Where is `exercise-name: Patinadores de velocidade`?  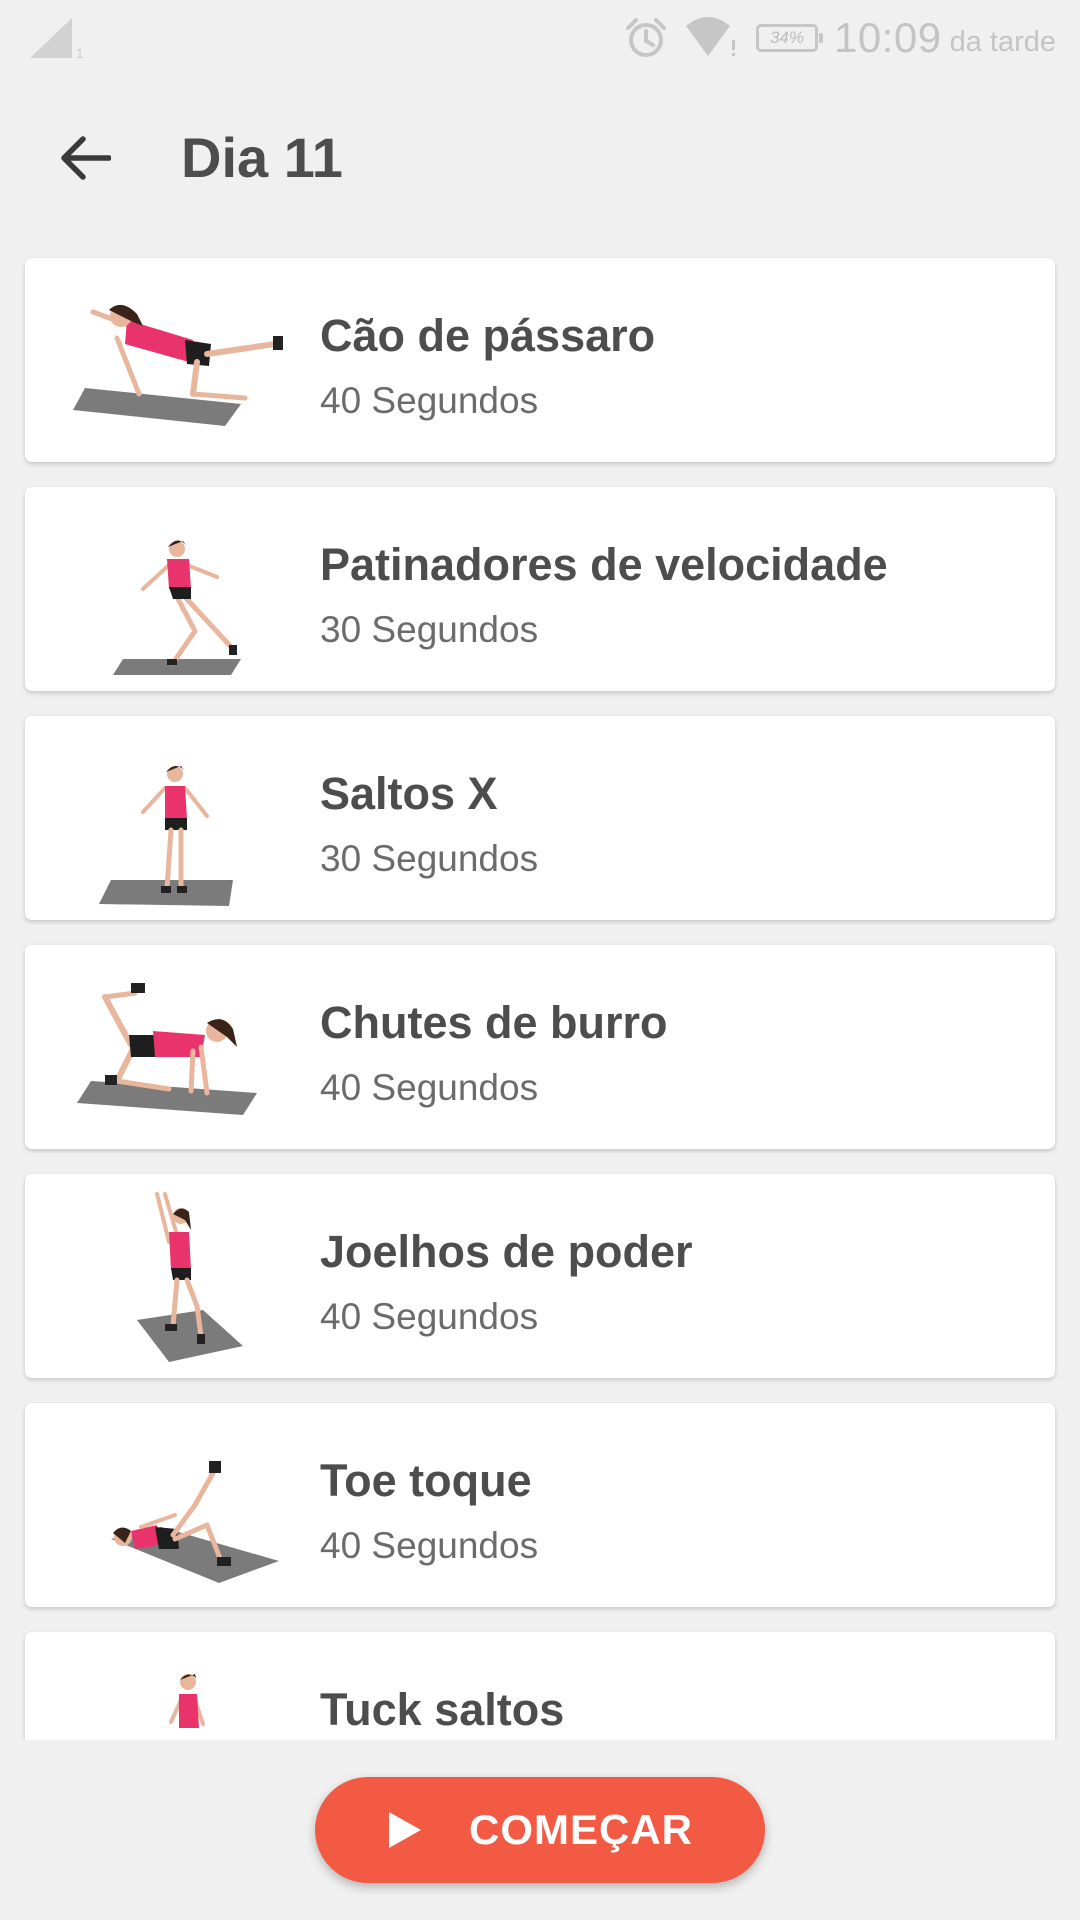
exercise-name: Patinadores de velocidade is located at coordinates (604, 564).